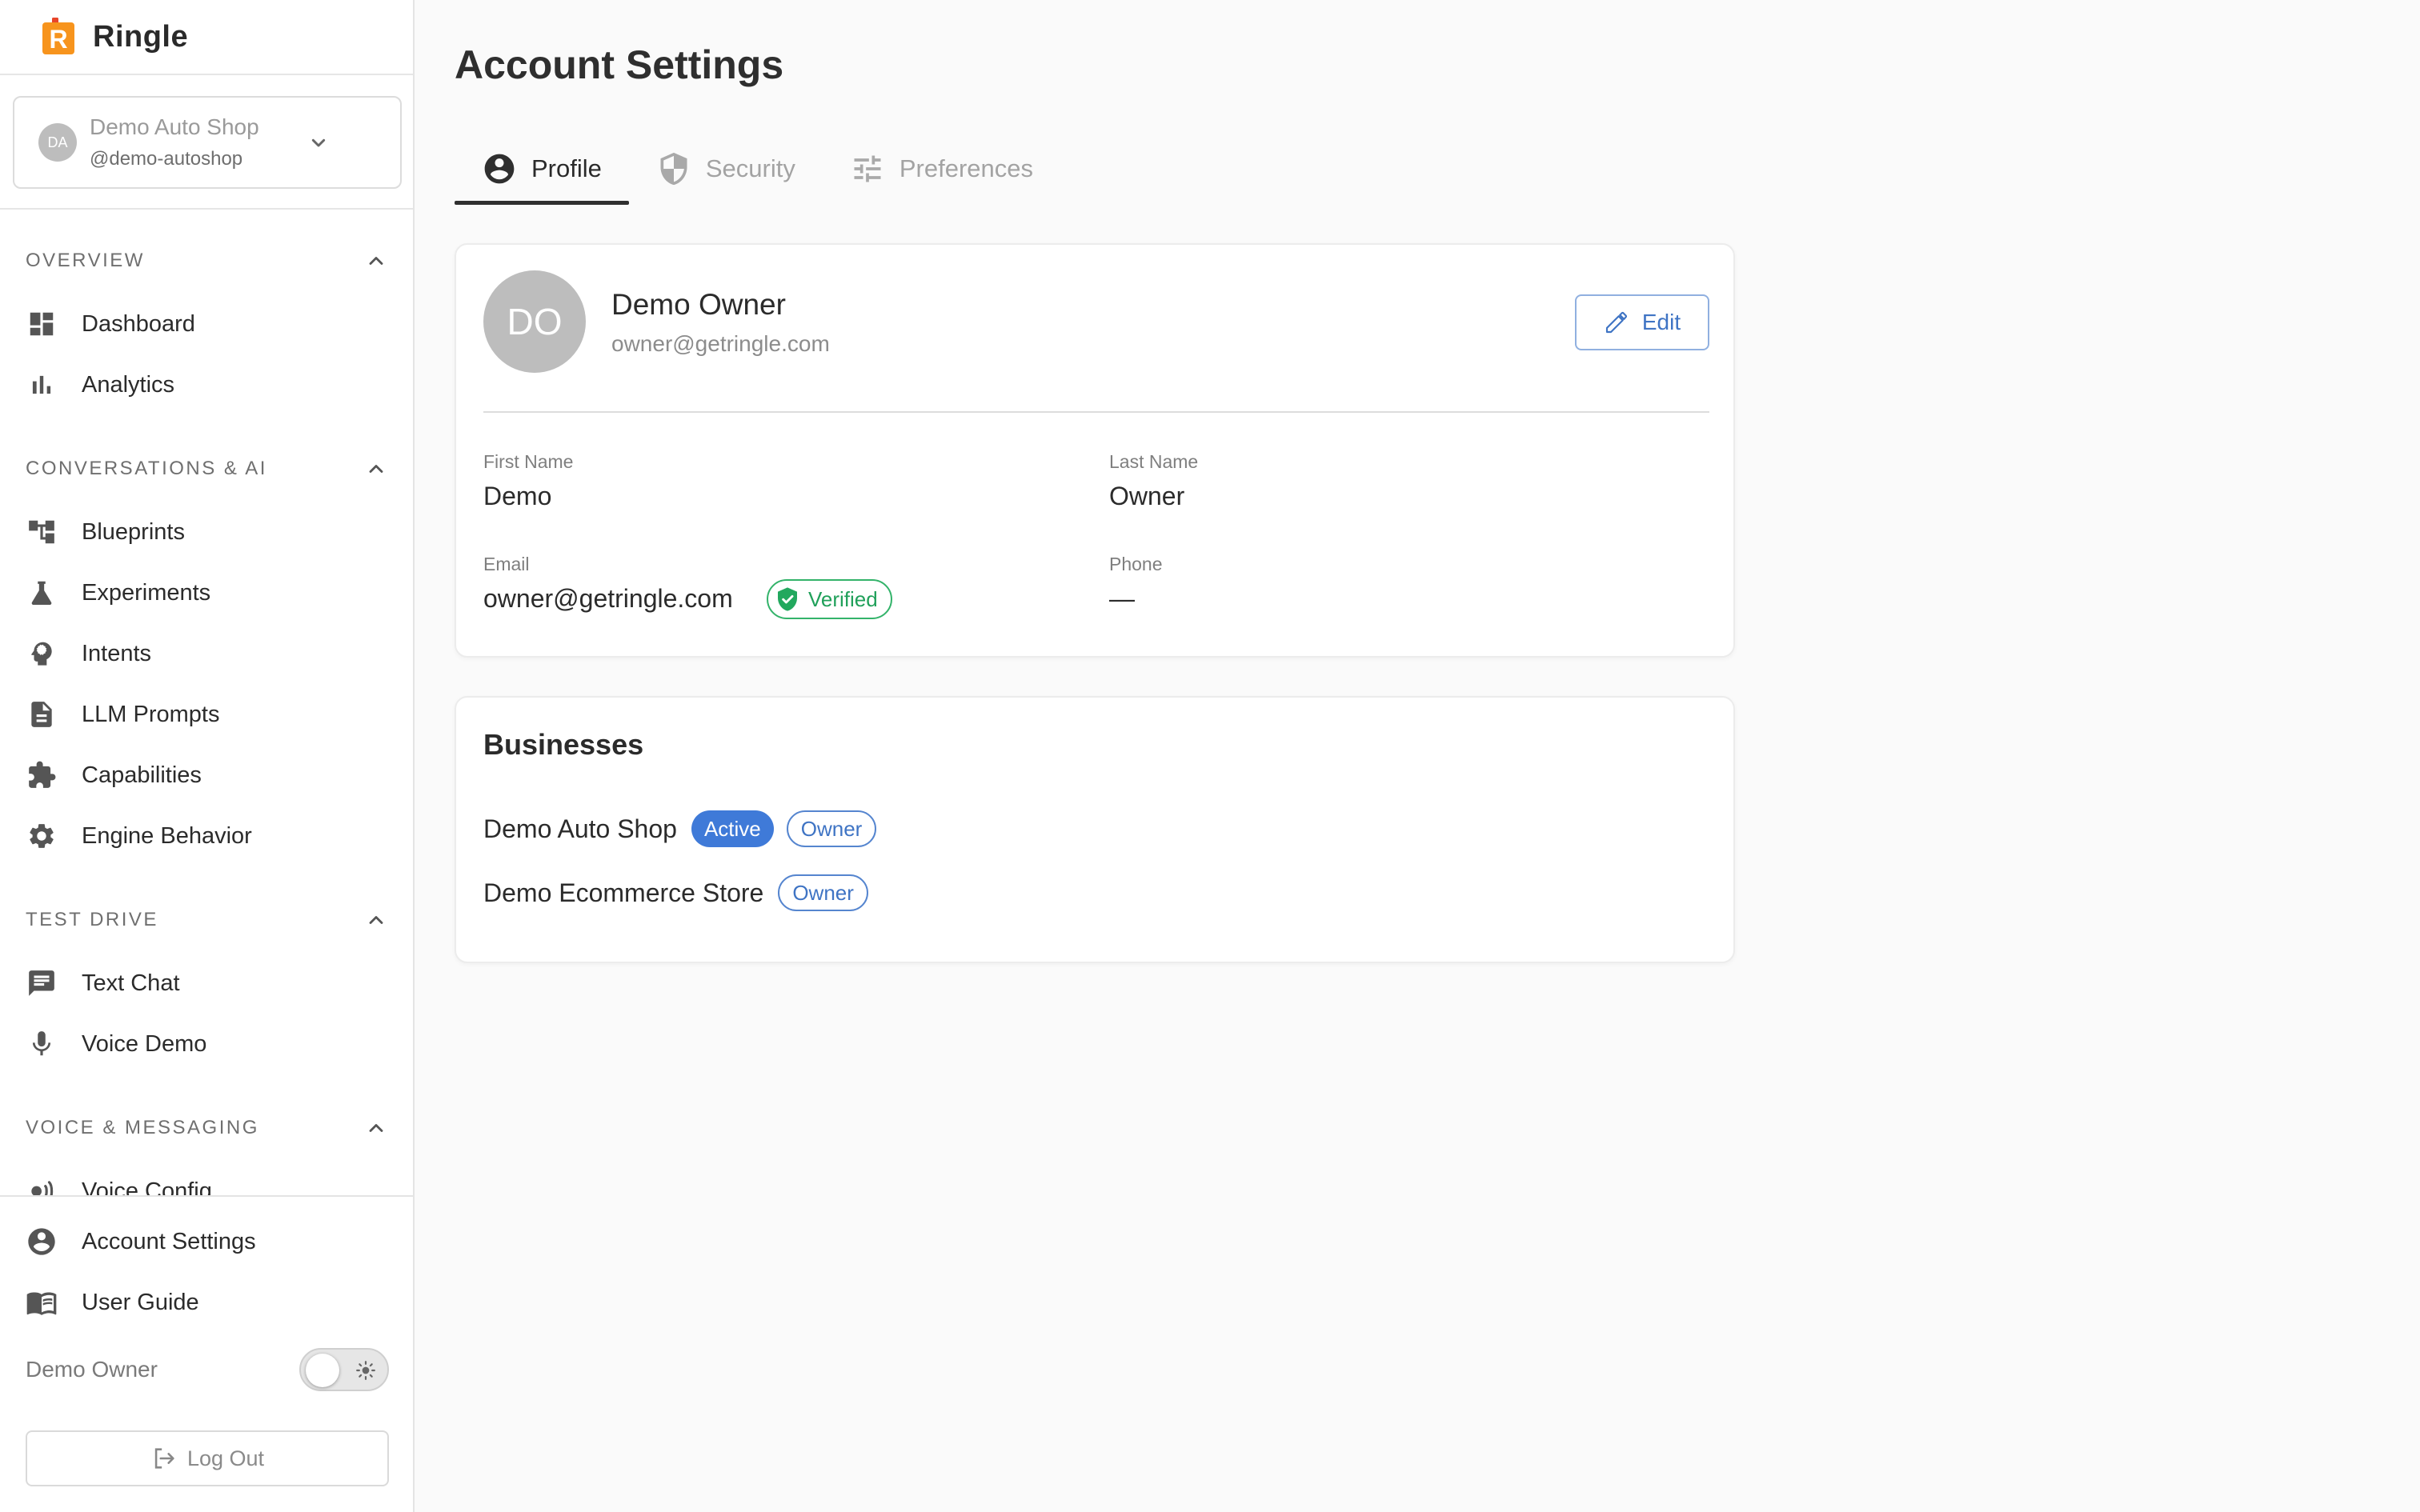 The width and height of the screenshot is (2420, 1512). What do you see at coordinates (206, 261) in the screenshot?
I see `section-header-overview: OVERVIEW` at bounding box center [206, 261].